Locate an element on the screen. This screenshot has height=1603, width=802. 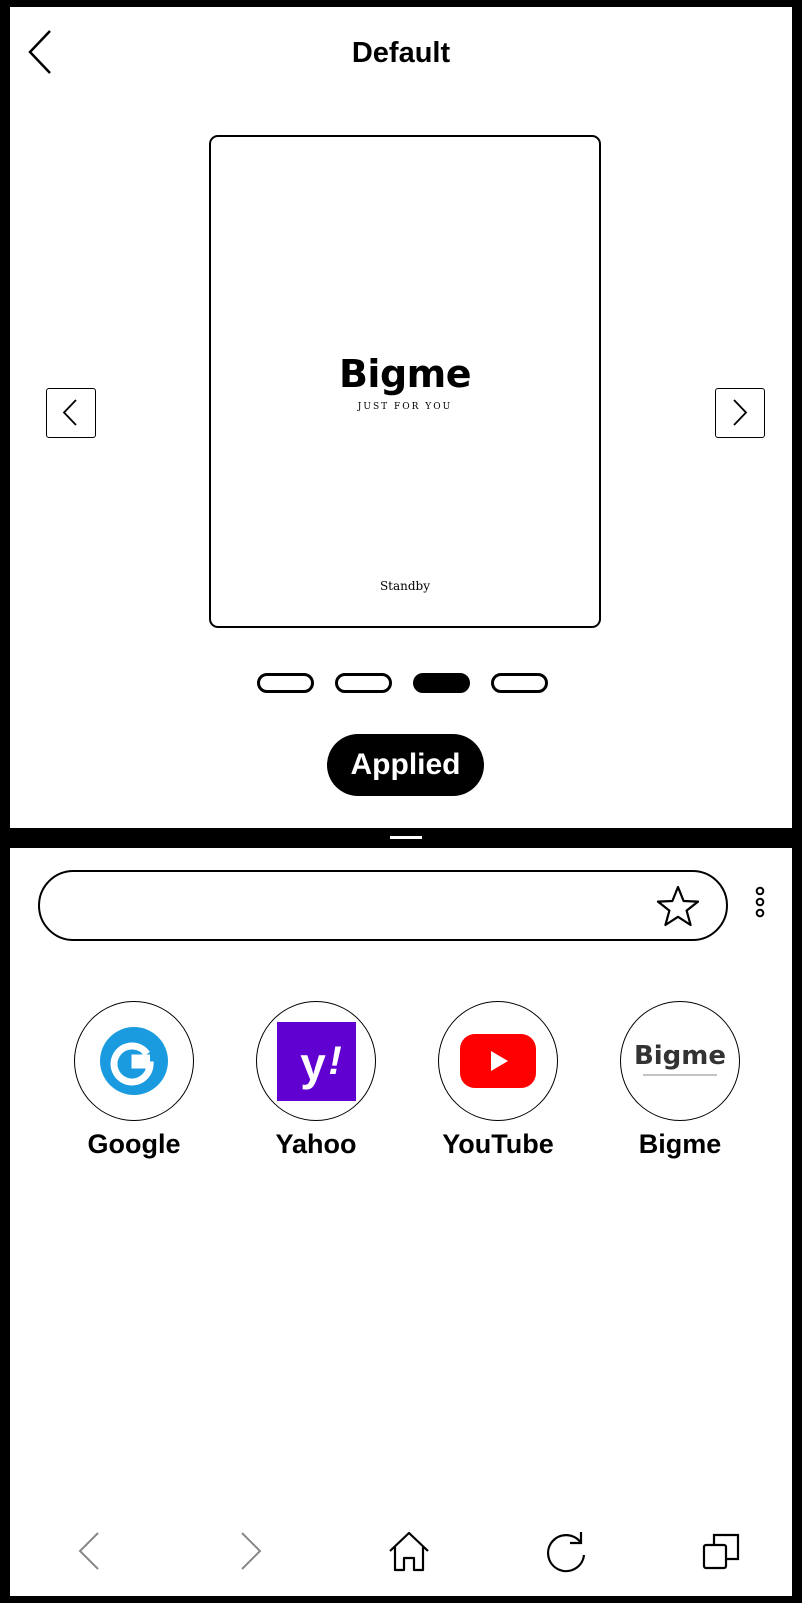
svg-text: y is located at coordinates (313, 1064).